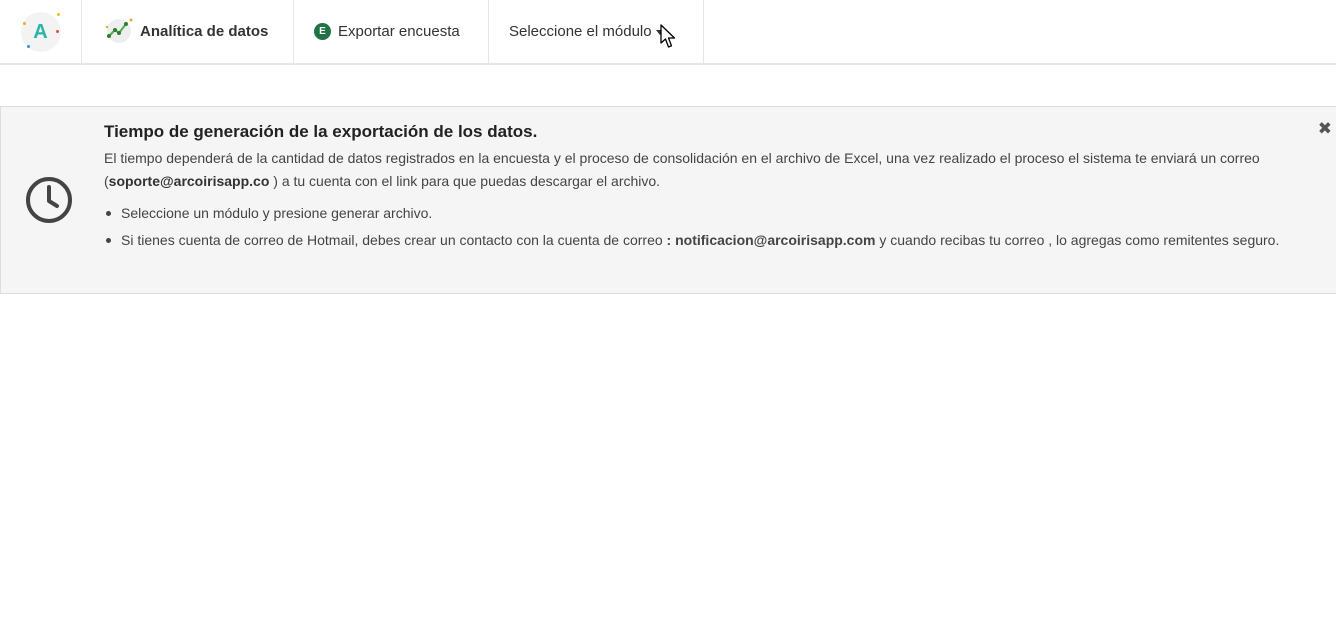 The image size is (1336, 624). Describe the element at coordinates (204, 31) in the screenshot. I see `nav-item-analytics-label: Analítica de datos` at that location.